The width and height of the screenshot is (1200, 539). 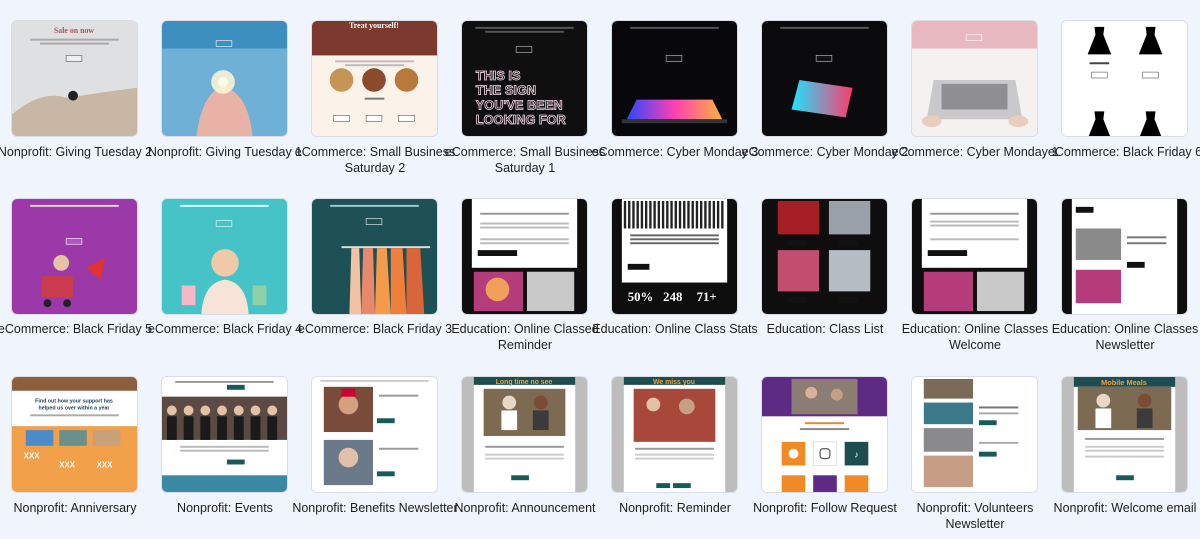 I want to click on template-thumbnail: Mobile Meals, so click(x=1124, y=434).